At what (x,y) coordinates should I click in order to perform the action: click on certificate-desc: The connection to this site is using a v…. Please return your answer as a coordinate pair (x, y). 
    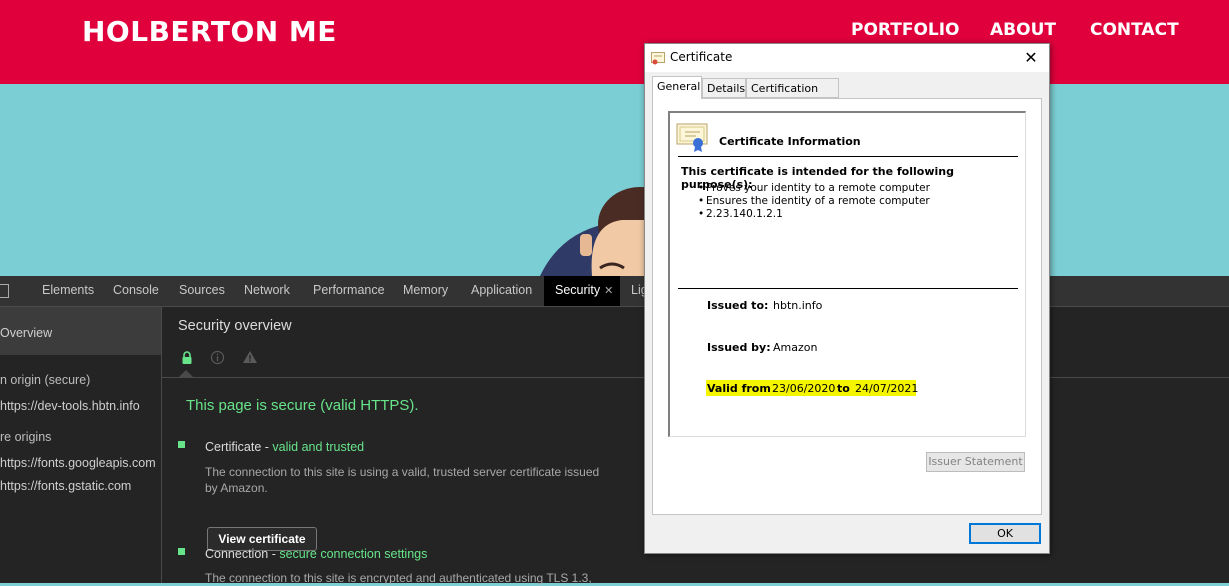
    Looking at the image, I should click on (402, 480).